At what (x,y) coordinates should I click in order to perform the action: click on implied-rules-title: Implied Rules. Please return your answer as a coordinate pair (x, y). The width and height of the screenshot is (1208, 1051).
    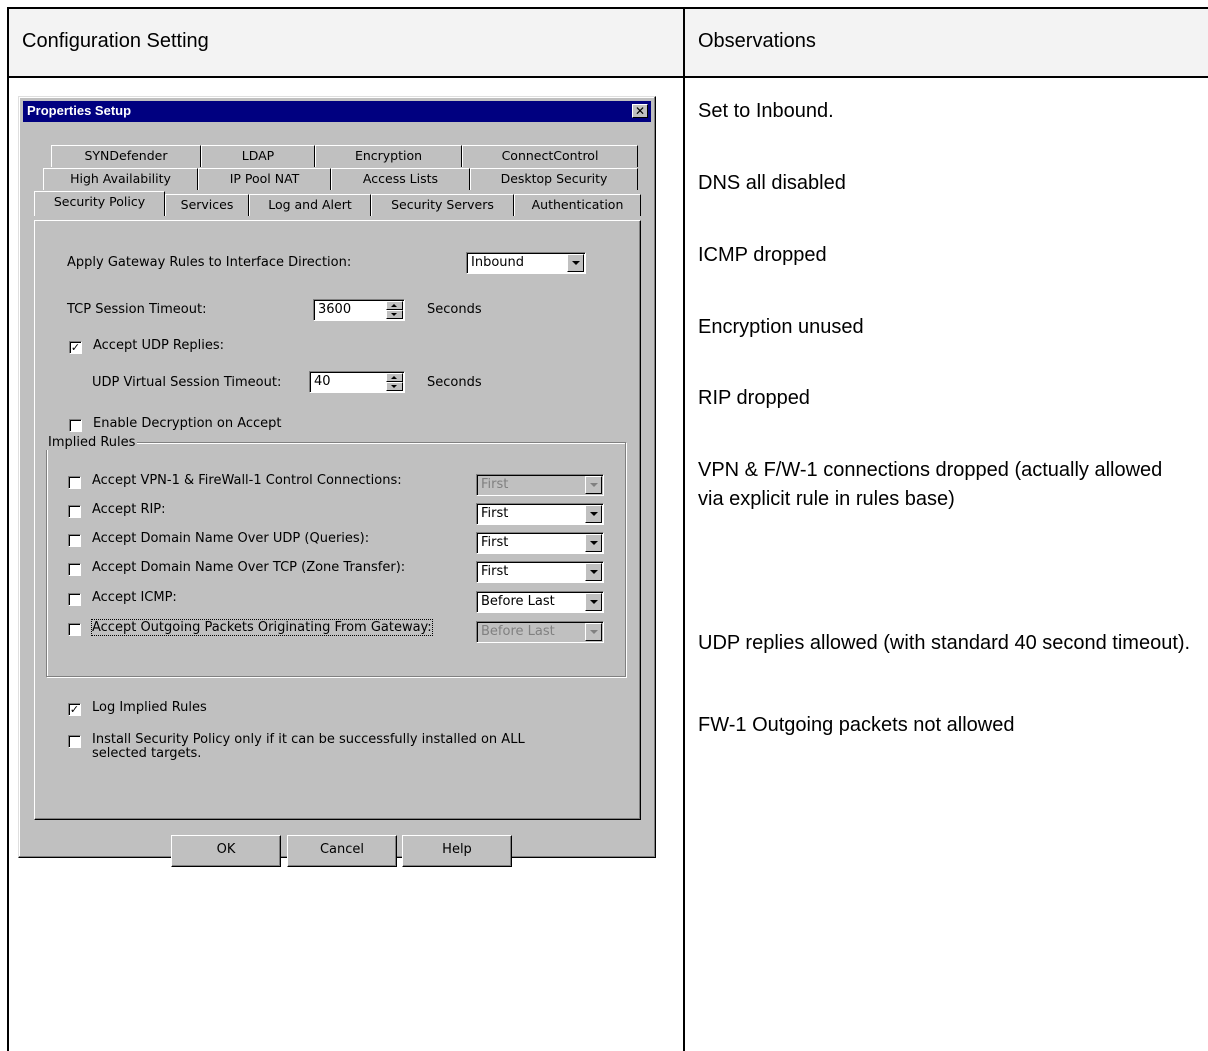
    Looking at the image, I should click on (92, 442).